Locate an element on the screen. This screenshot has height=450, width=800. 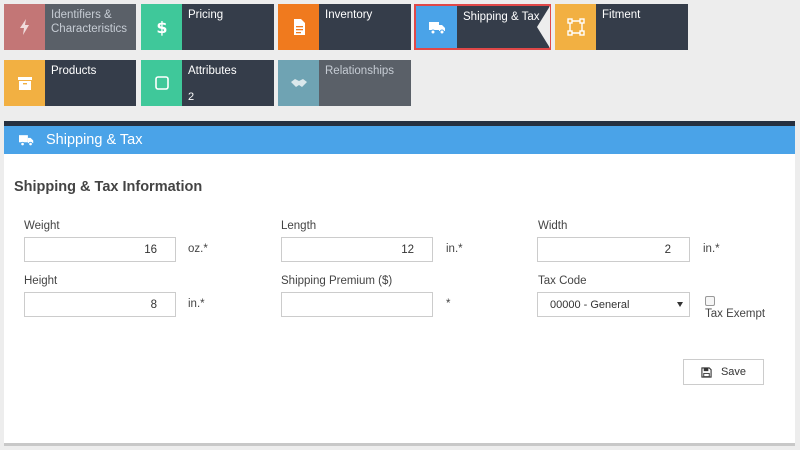
tile-label: Relationships is located at coordinates (360, 71).